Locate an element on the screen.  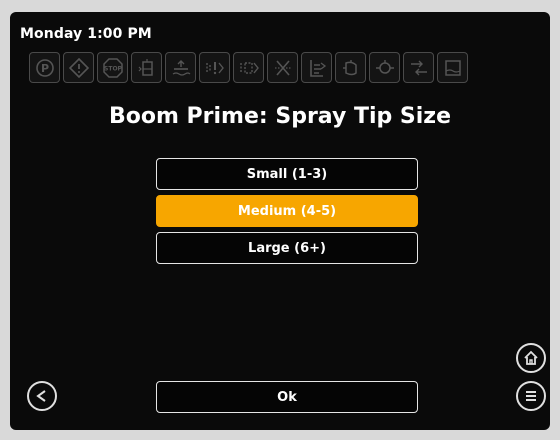
boom-fold-icon is located at coordinates (316, 67).